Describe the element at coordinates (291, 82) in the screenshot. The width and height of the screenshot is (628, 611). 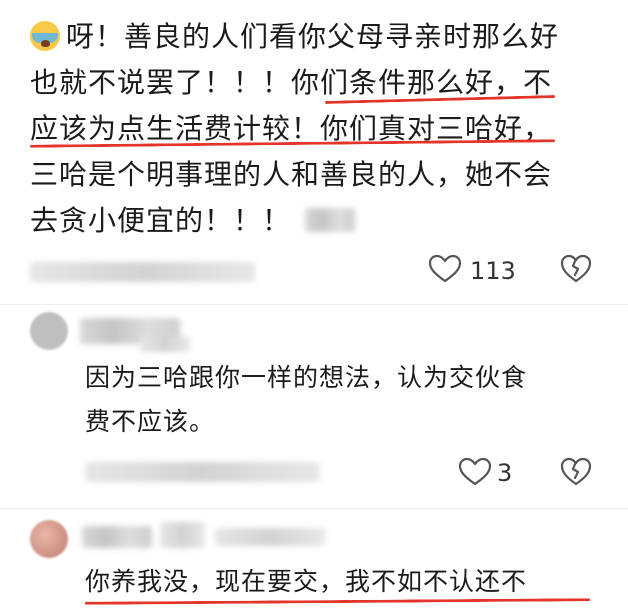
I see `comment-line-2: 也就不说罢了！！！你们条件那么好，不` at that location.